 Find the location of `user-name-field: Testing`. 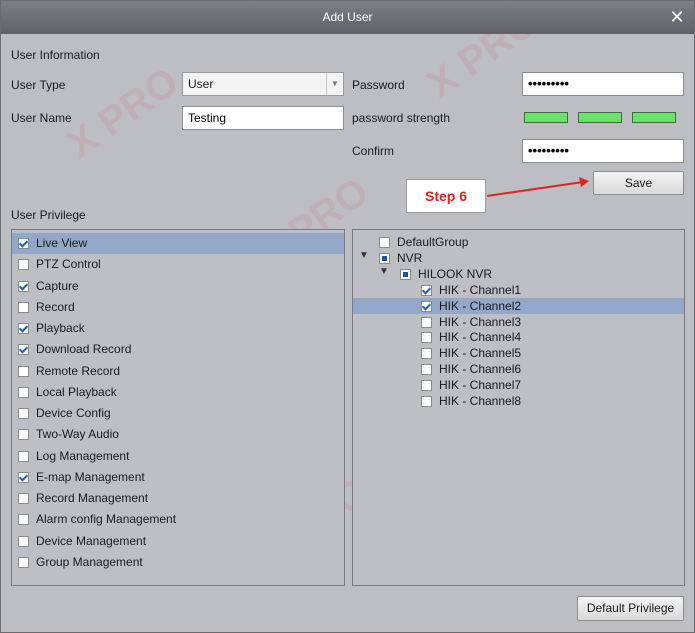

user-name-field: Testing is located at coordinates (263, 118).